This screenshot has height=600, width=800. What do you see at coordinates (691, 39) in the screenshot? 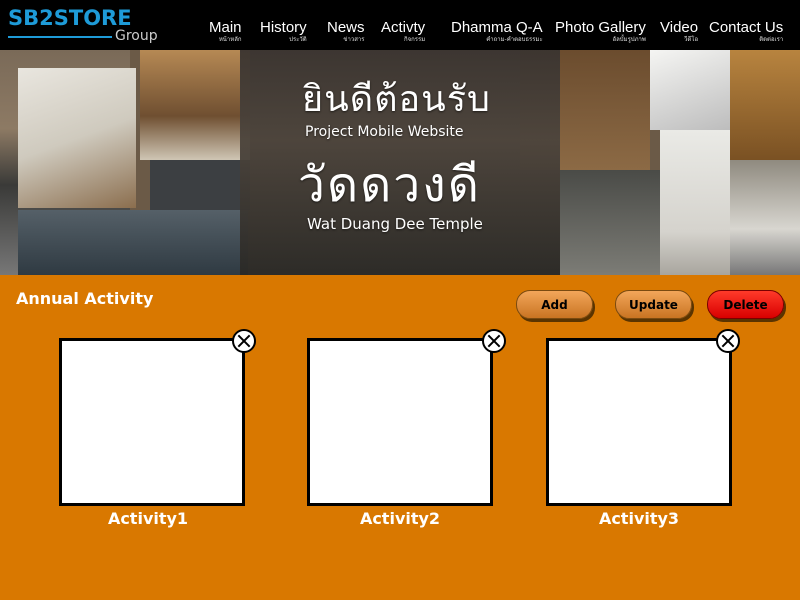
I see `nav-sublabel: วีดีโอ` at bounding box center [691, 39].